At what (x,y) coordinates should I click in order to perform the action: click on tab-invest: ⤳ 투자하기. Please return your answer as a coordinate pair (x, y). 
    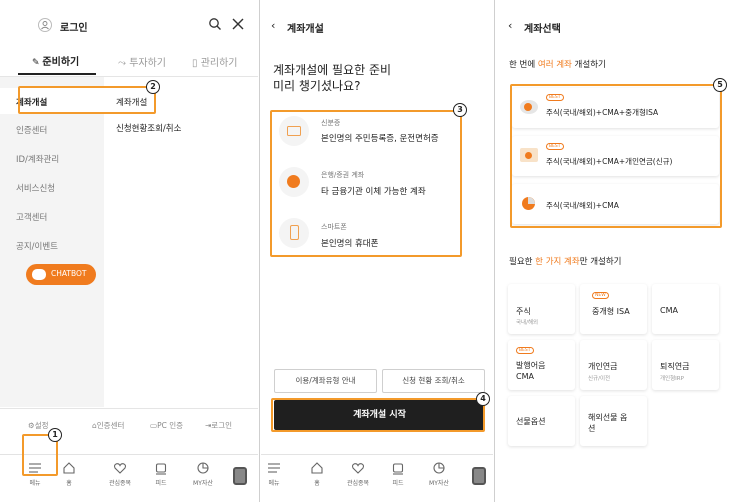
    Looking at the image, I should click on (142, 61).